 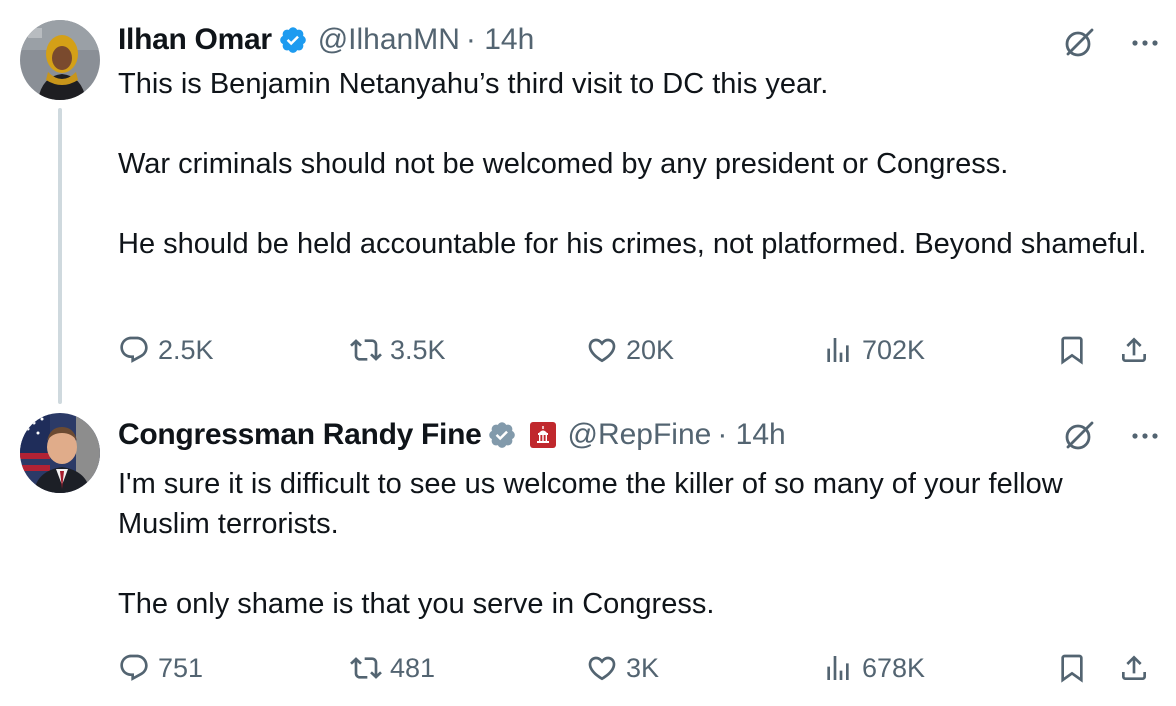 I want to click on reply-button: 2.5K, so click(x=166, y=350).